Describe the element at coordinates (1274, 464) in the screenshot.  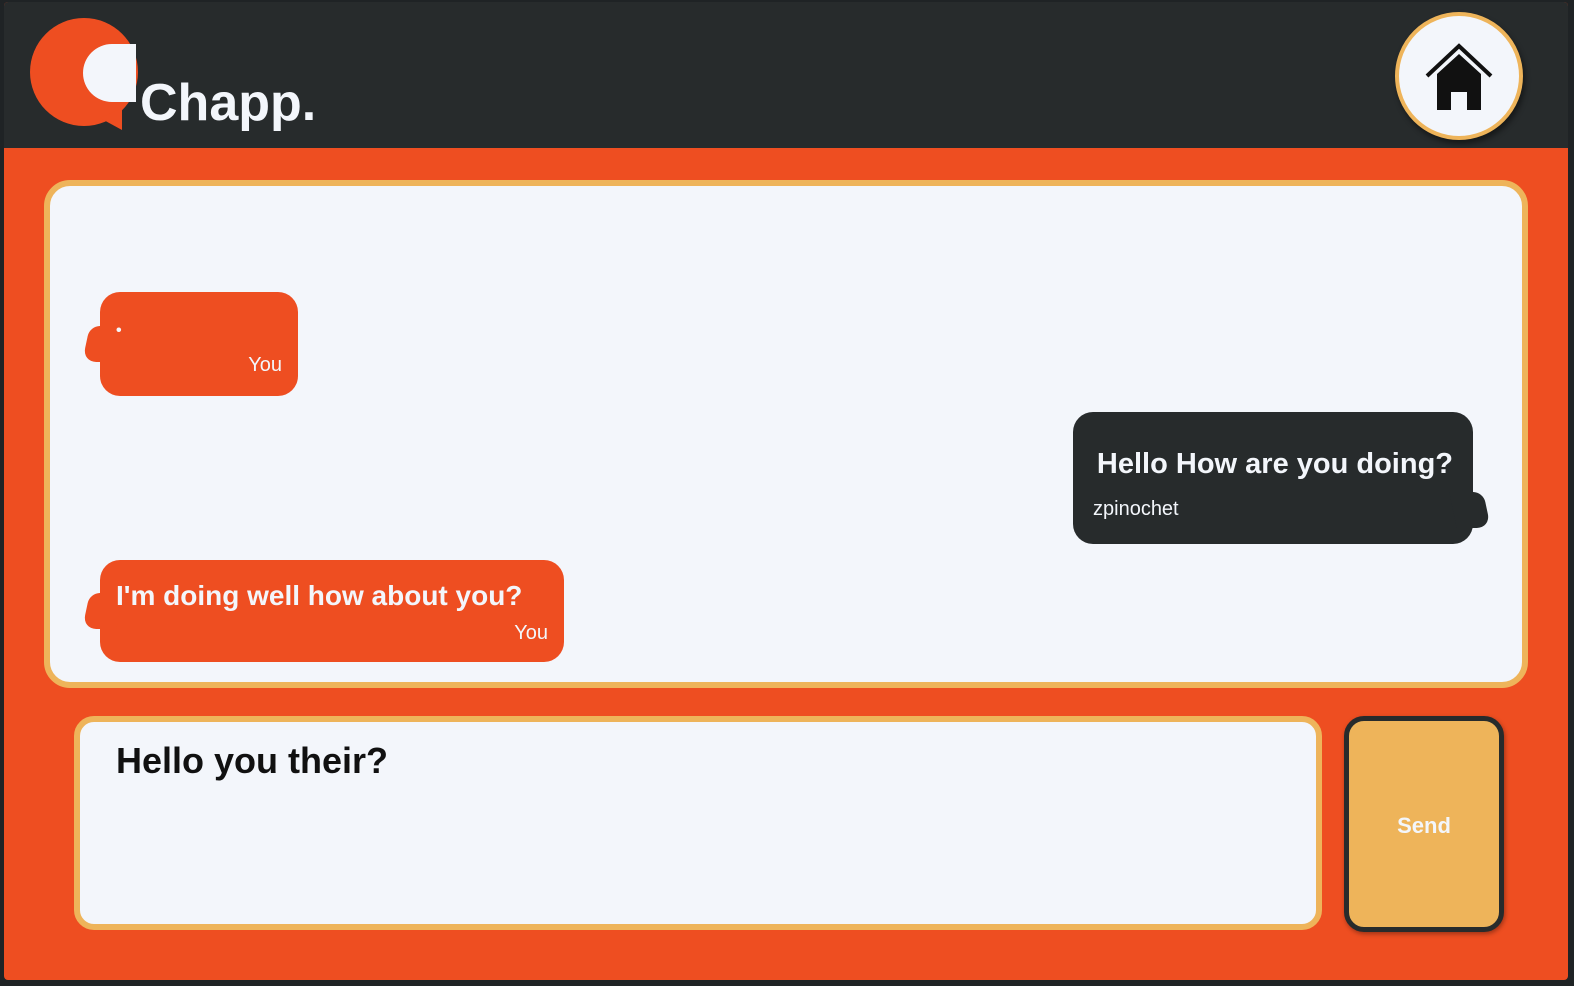
I see `message-text: Hello How are you doing?` at that location.